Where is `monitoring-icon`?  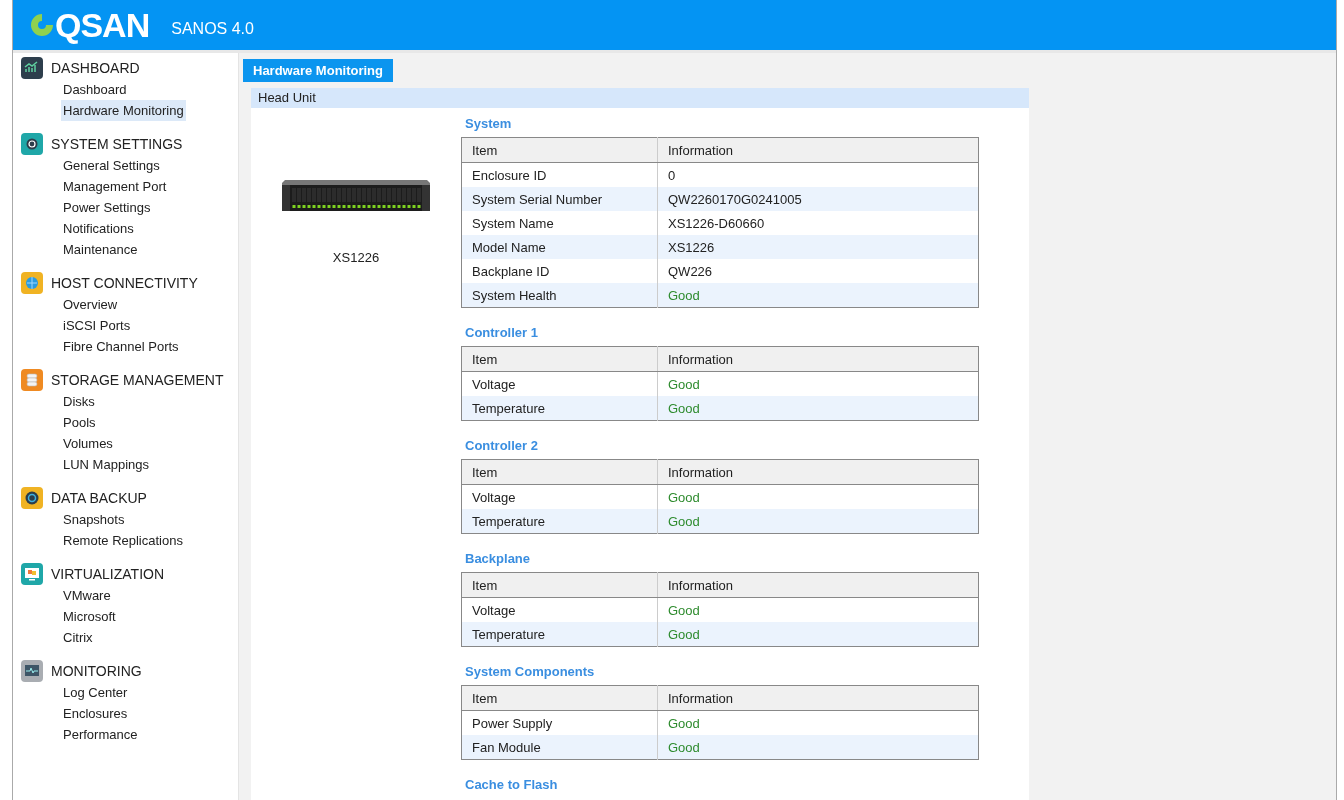
monitoring-icon is located at coordinates (32, 671).